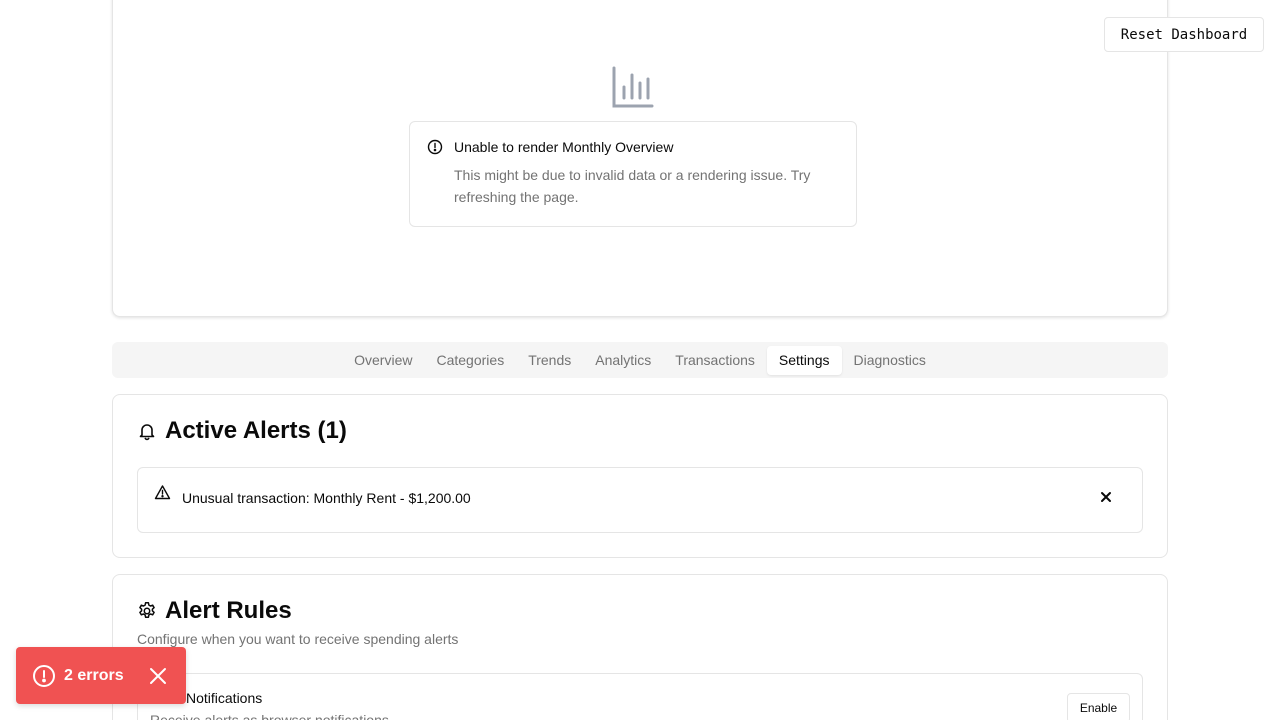 Image resolution: width=1280 pixels, height=720 pixels. I want to click on tab-categories: Categories, so click(470, 360).